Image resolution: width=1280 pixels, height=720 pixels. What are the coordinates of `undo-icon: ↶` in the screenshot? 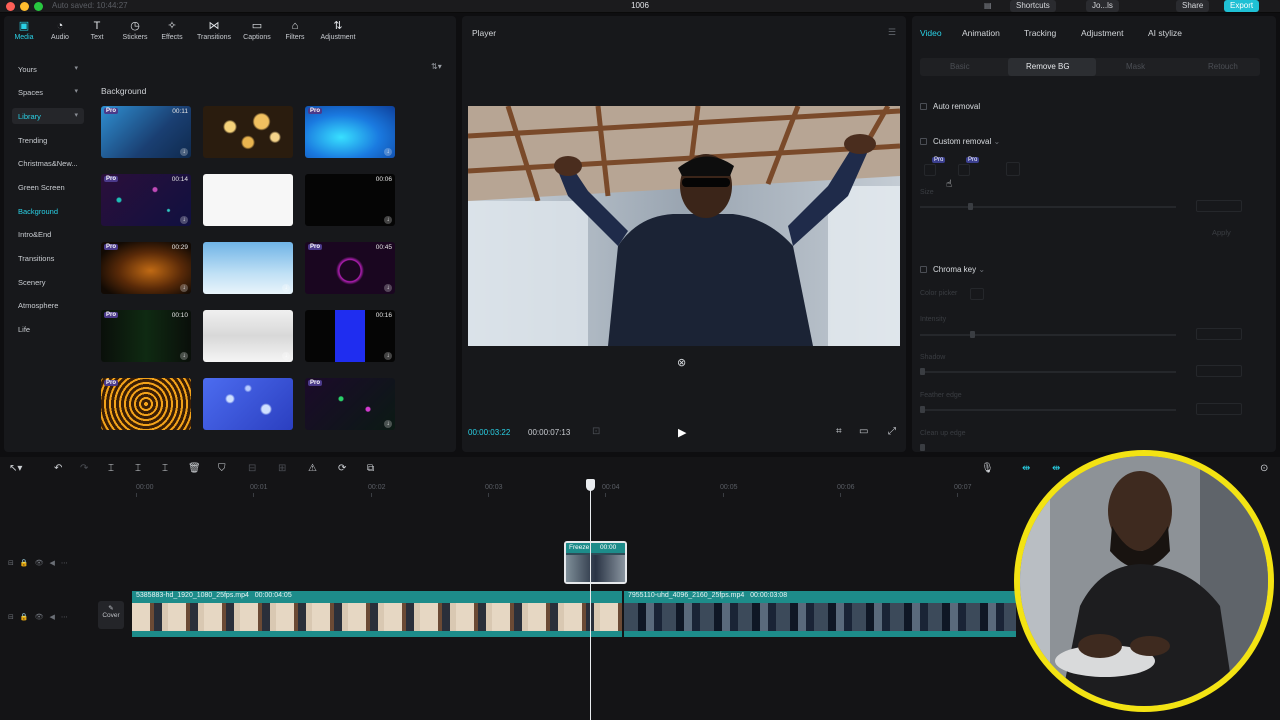 It's located at (58, 468).